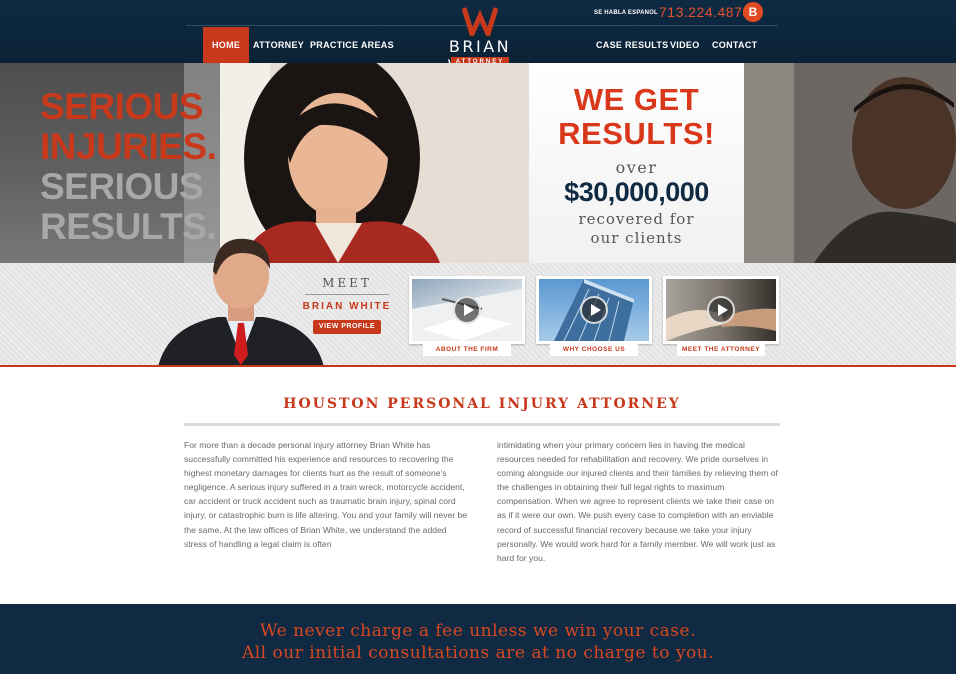 This screenshot has width=956, height=674. What do you see at coordinates (685, 45) in the screenshot?
I see `nav-video: VIDEO` at bounding box center [685, 45].